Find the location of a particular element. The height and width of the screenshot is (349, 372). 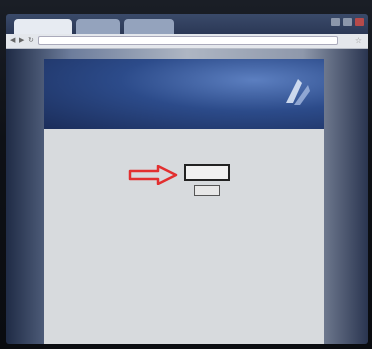

submit-button is located at coordinates (207, 190).